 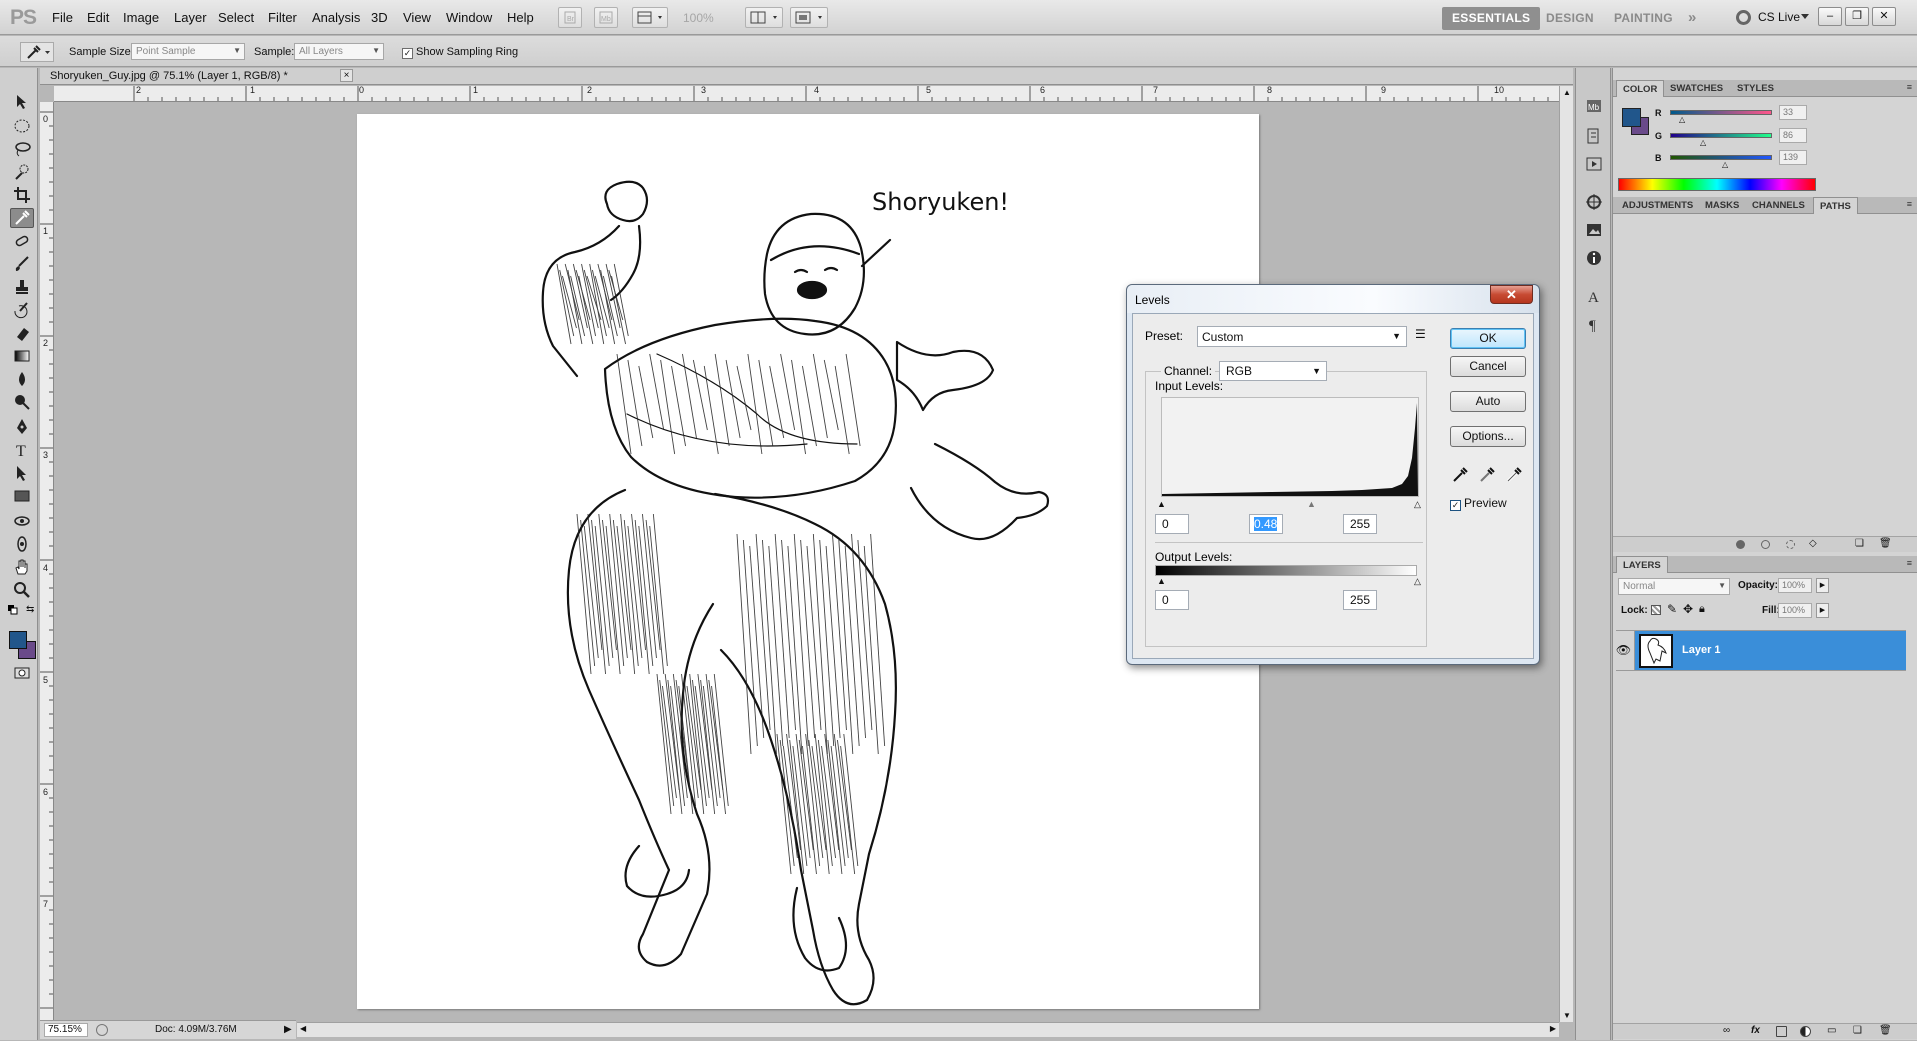 I want to click on output-black-field: 0, so click(x=1172, y=600).